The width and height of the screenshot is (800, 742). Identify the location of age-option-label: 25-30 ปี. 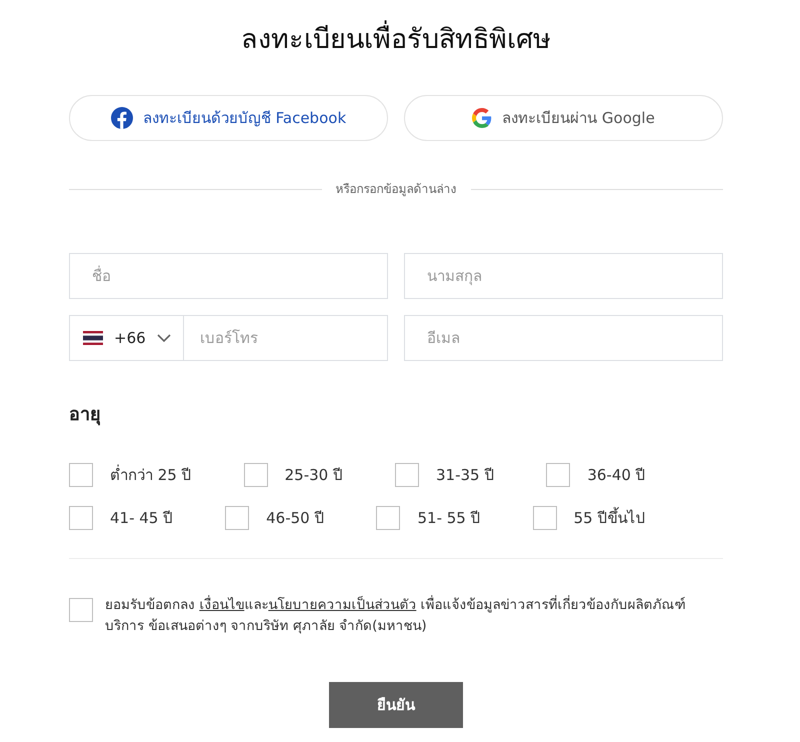
(313, 475).